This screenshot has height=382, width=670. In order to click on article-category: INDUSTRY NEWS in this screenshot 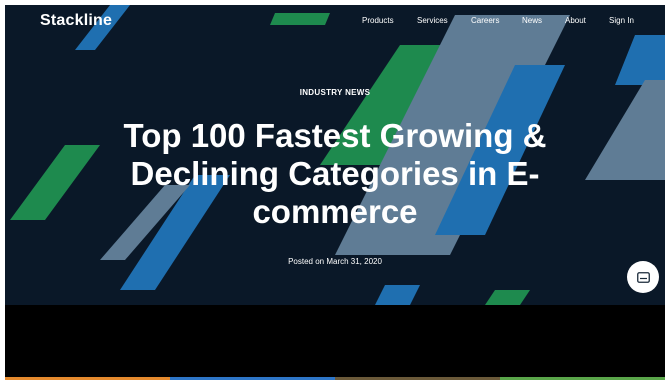, I will do `click(335, 92)`.